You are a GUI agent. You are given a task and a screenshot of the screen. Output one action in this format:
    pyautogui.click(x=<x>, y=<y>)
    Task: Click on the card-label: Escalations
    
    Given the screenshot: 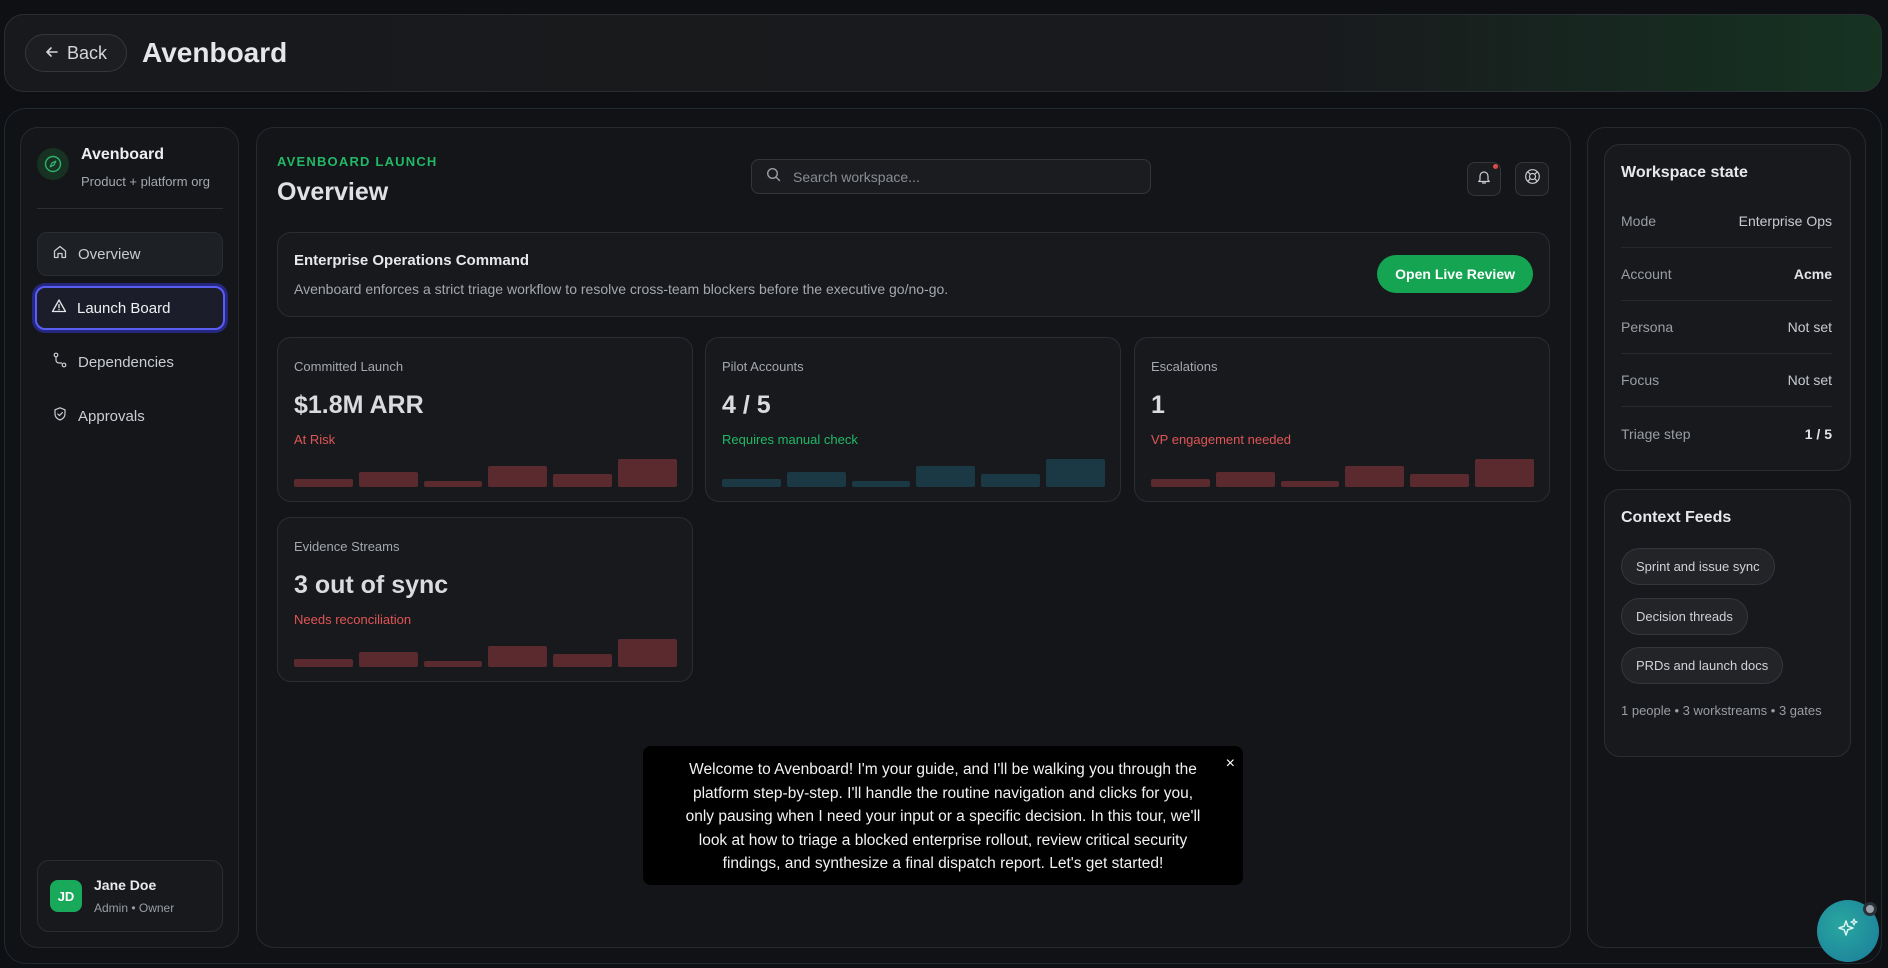 What is the action you would take?
    pyautogui.click(x=1184, y=366)
    